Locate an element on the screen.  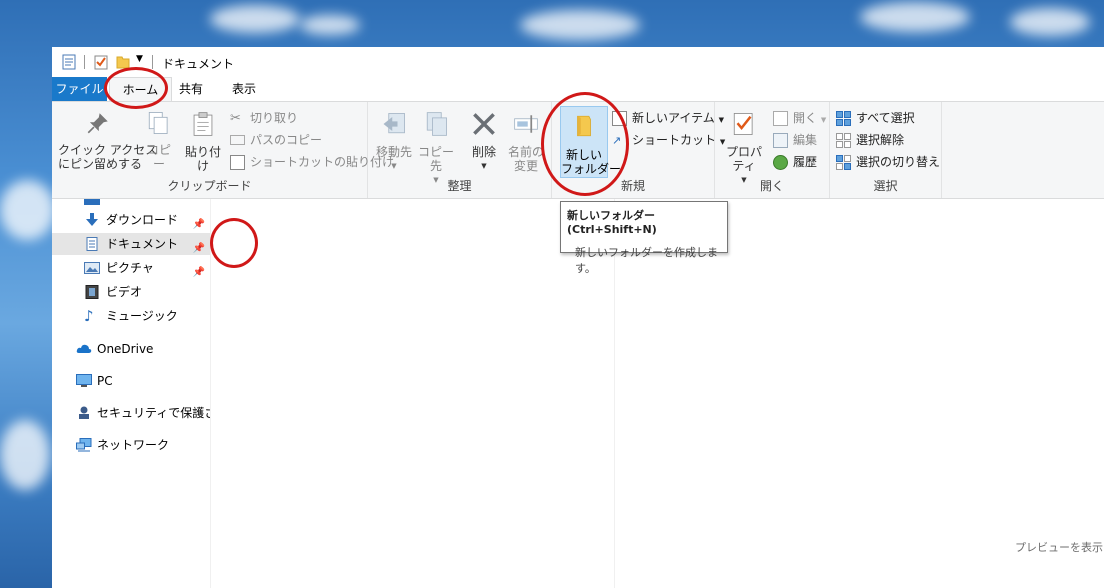
tab-view: 表示 is located at coordinates (244, 89).